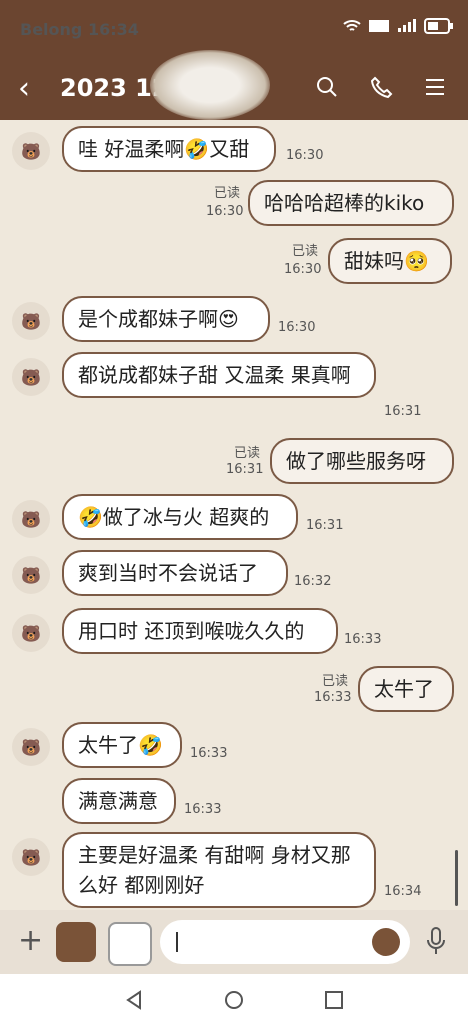  Describe the element at coordinates (285, 942) in the screenshot. I see `message-input` at that location.